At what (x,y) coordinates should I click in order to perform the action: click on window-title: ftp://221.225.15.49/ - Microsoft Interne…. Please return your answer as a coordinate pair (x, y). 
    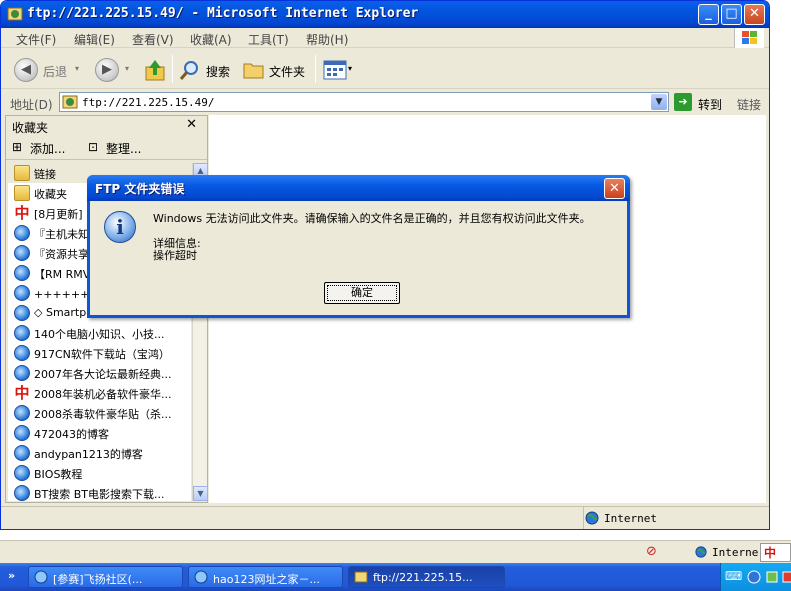
    Looking at the image, I should click on (223, 13).